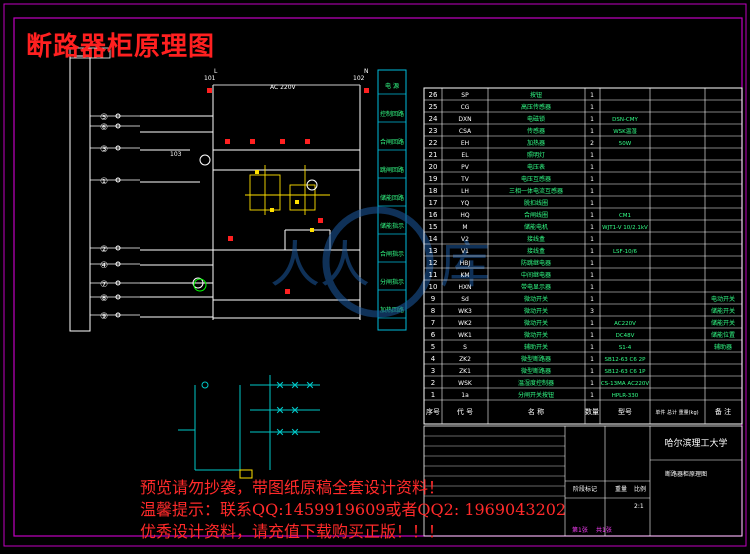  I want to click on bom-cell-code: EL, so click(465, 155).